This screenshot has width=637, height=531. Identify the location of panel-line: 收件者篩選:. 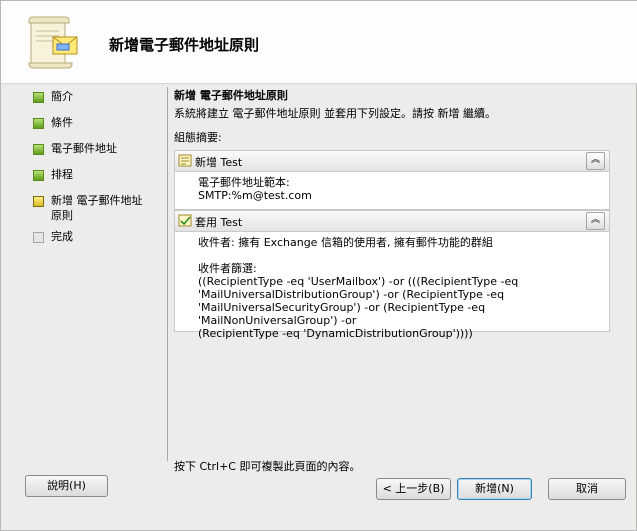
(227, 268).